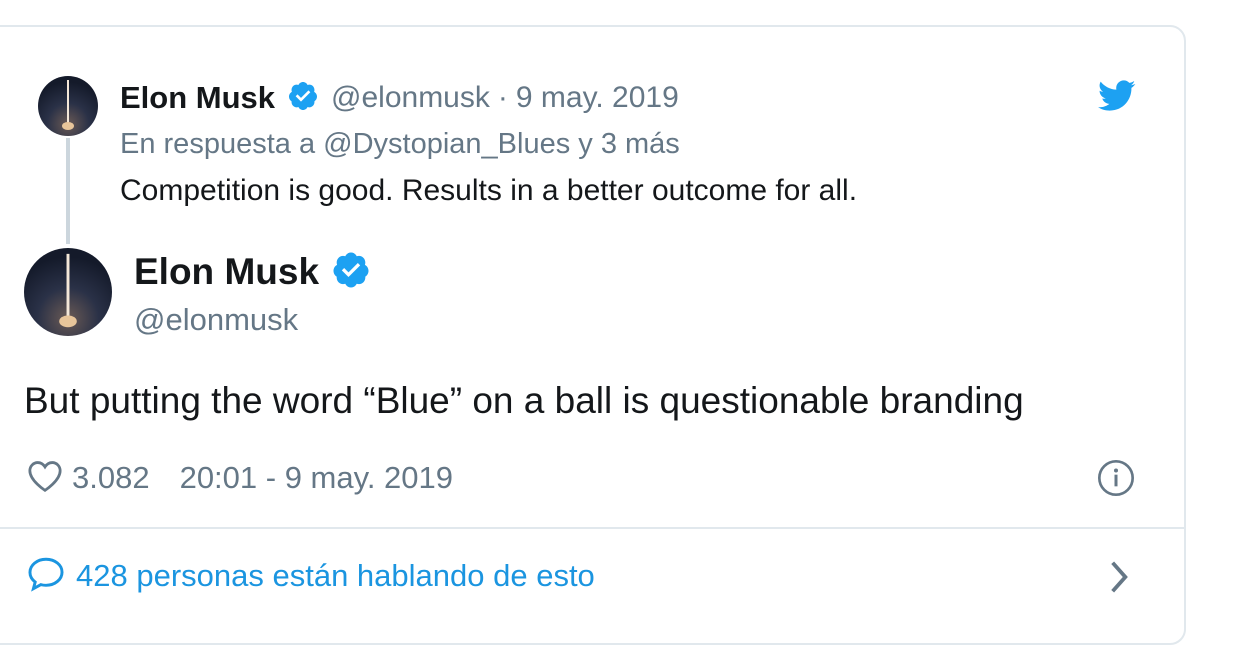  Describe the element at coordinates (593, 528) in the screenshot. I see `footer-divider` at that location.